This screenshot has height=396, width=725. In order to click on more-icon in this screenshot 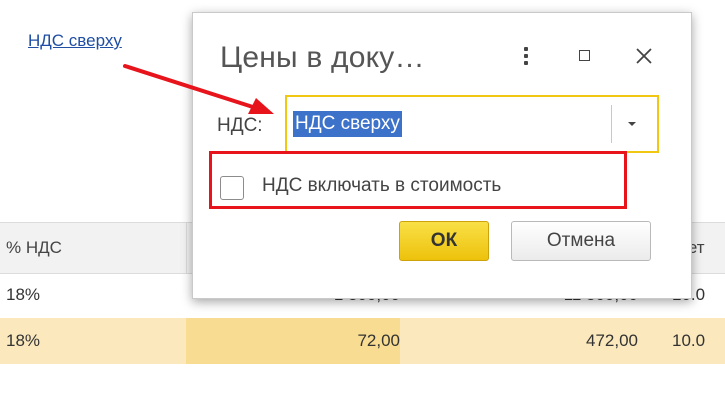, I will do `click(526, 56)`.